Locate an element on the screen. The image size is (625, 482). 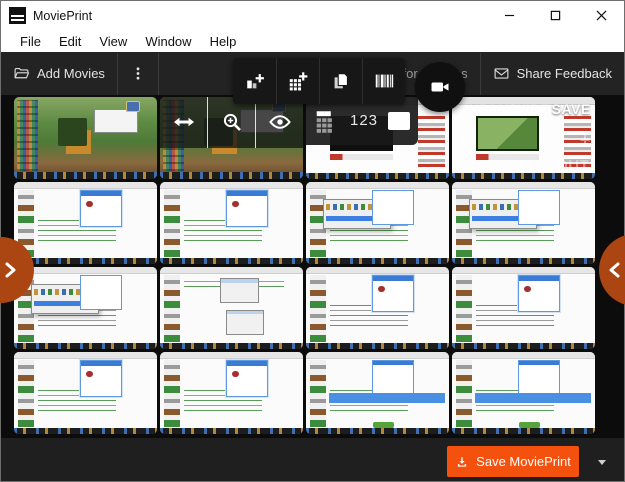
add-thumb-button is located at coordinates (254, 81).